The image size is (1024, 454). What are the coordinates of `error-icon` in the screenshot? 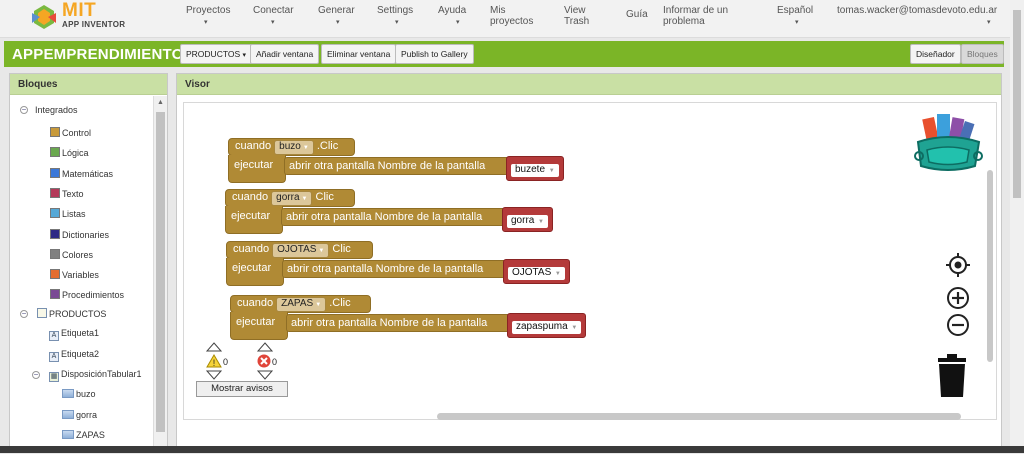 It's located at (264, 361).